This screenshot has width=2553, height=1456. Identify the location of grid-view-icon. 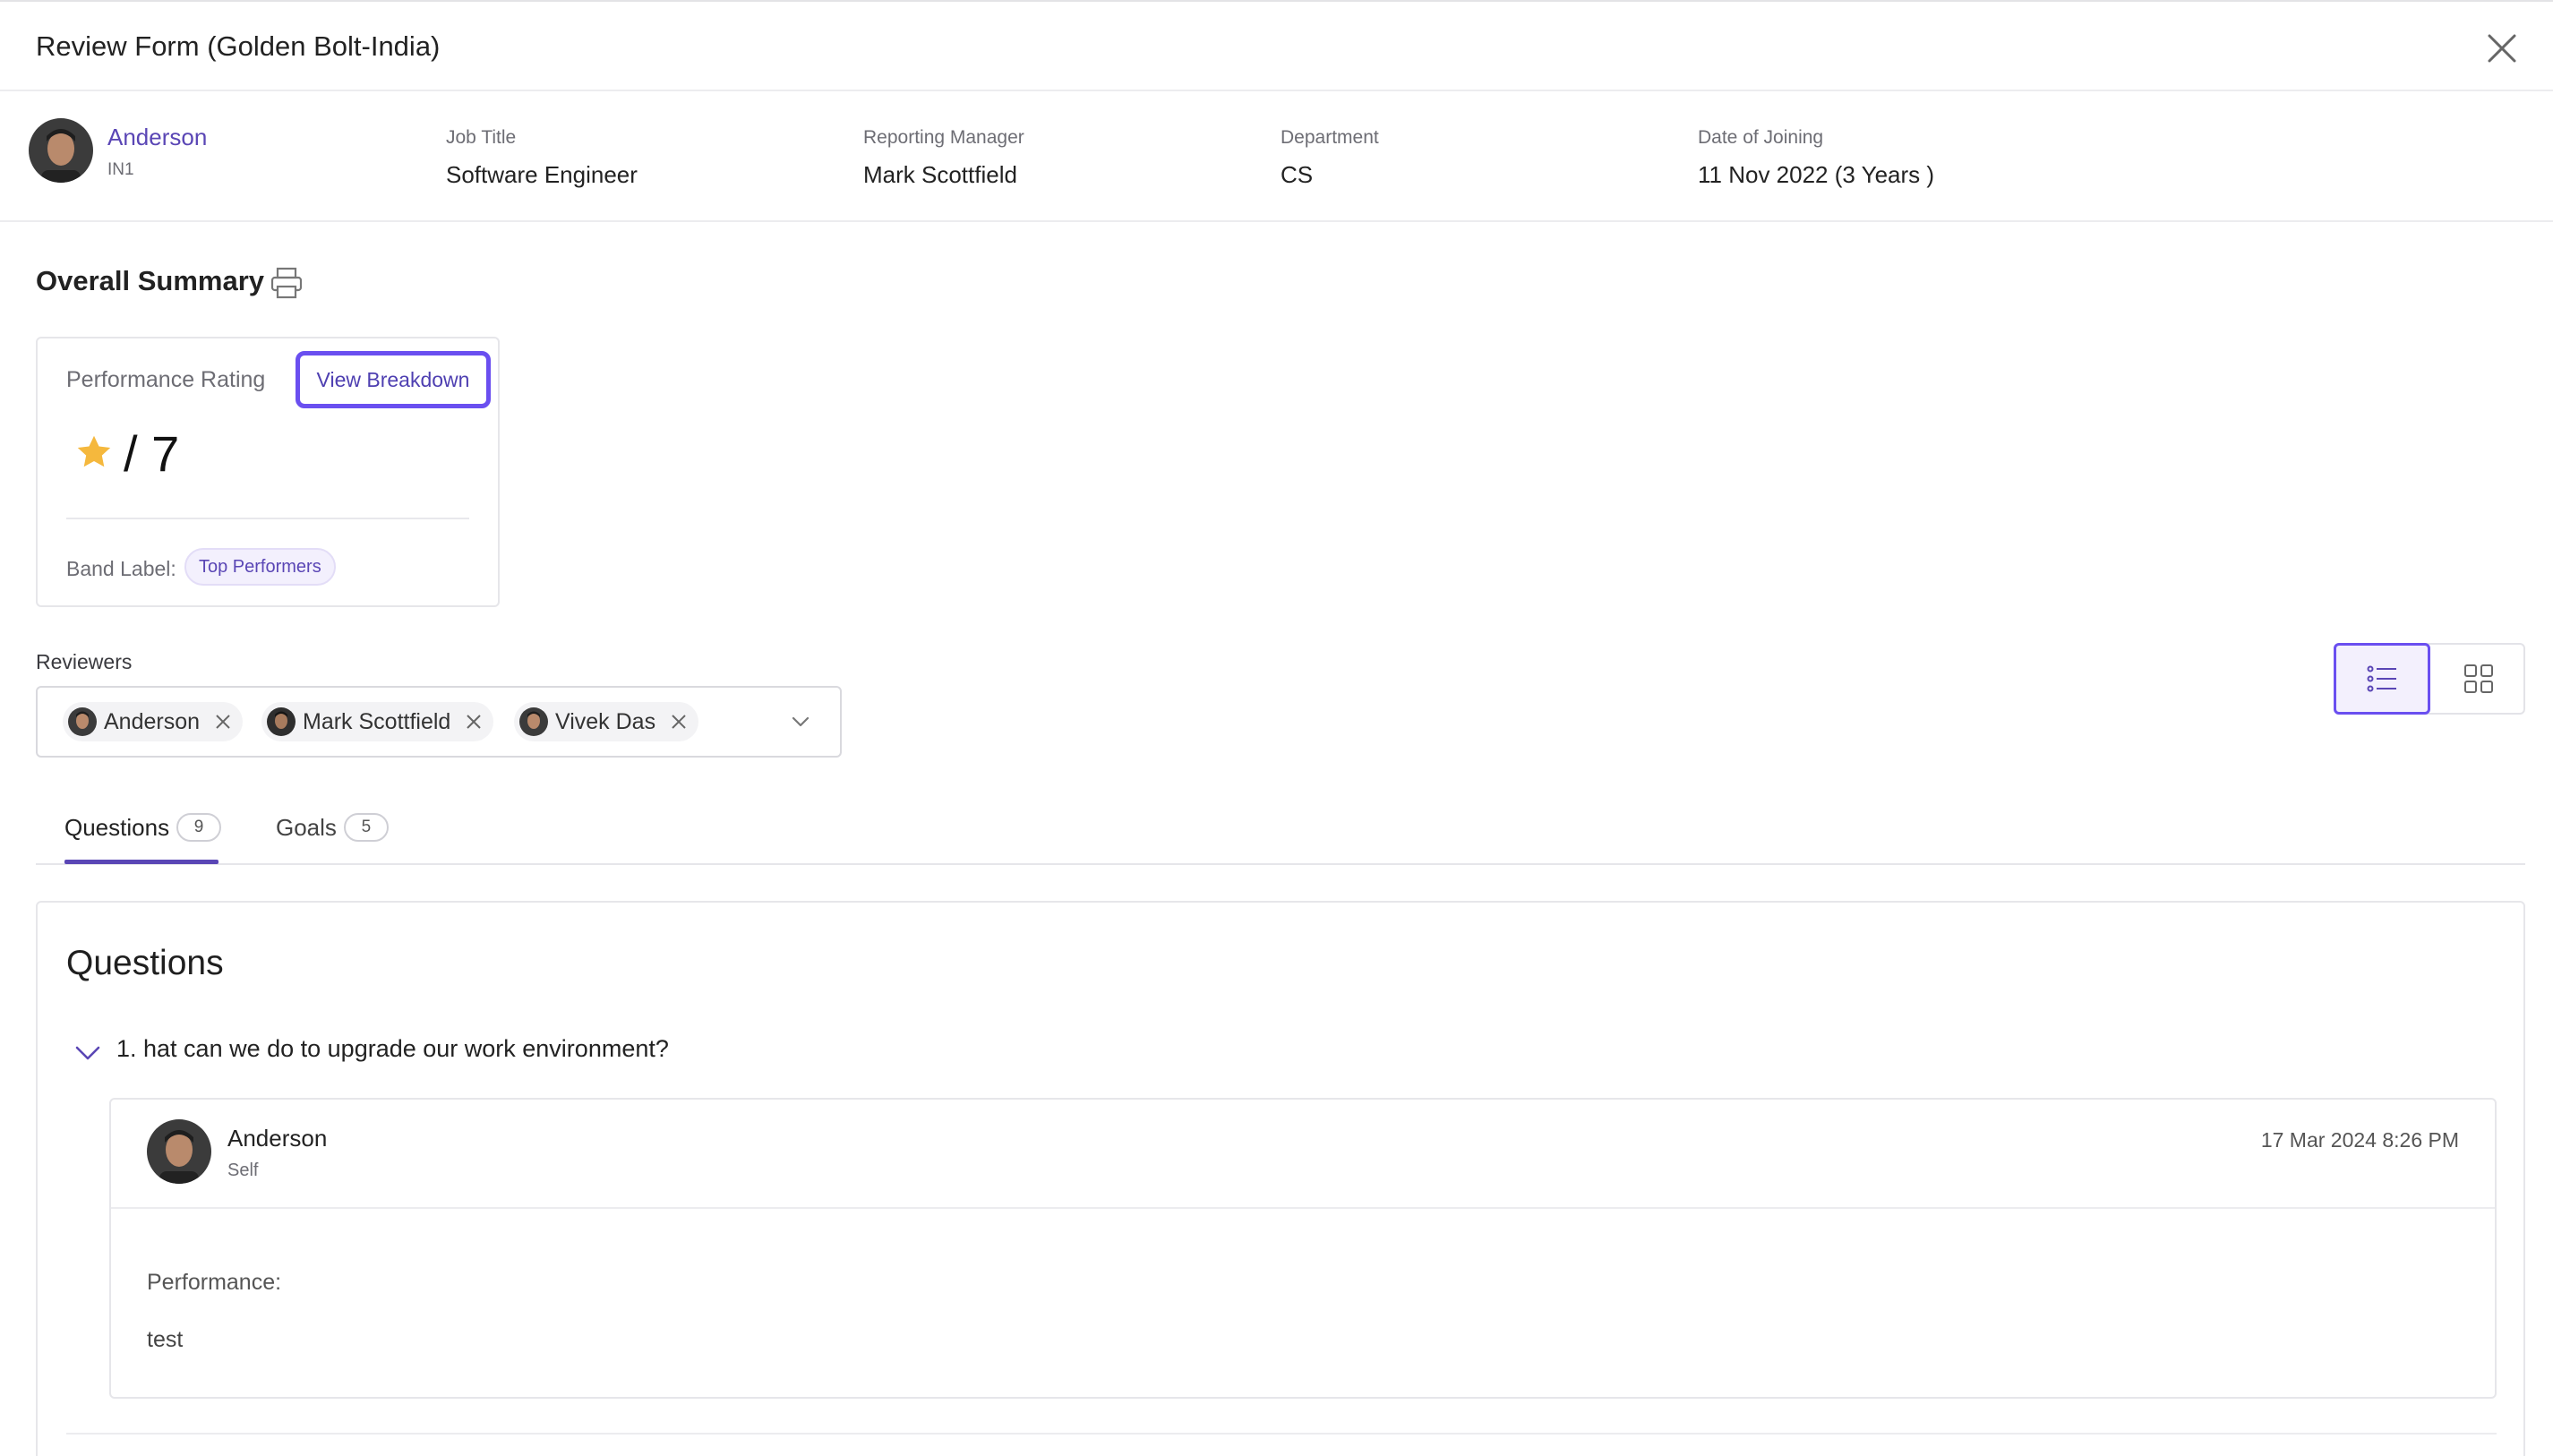
(2478, 678).